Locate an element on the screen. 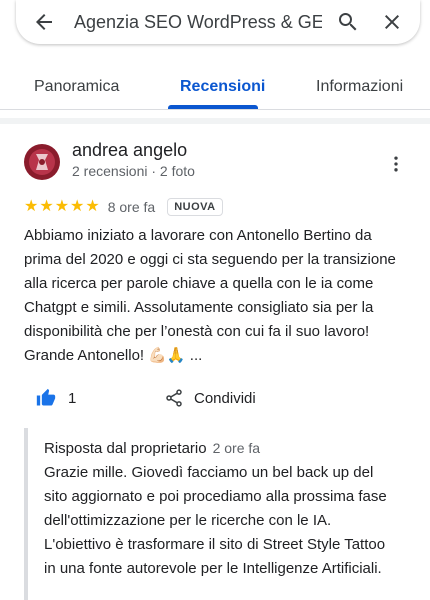 The height and width of the screenshot is (600, 430). back-button is located at coordinates (44, 22).